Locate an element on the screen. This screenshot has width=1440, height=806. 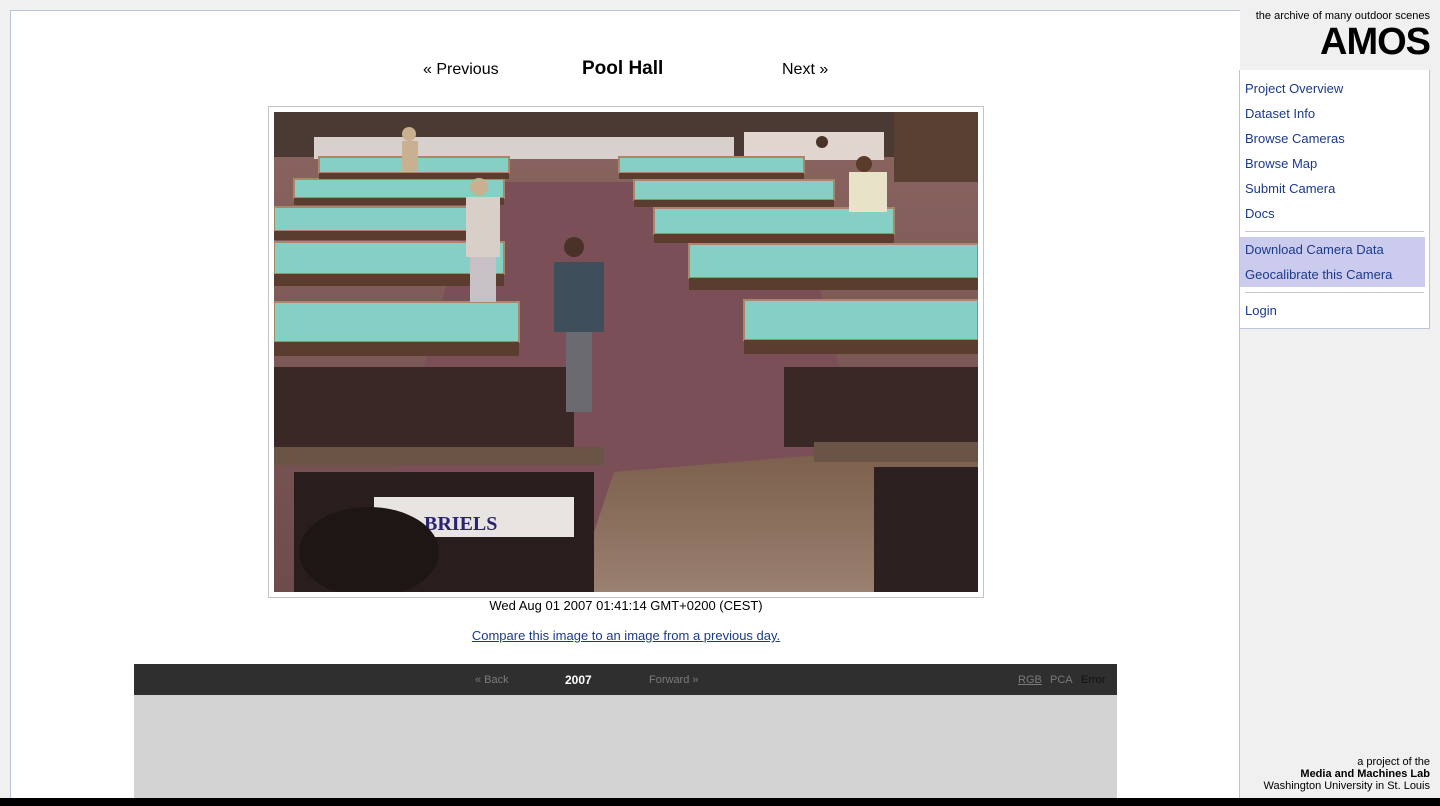
menu-download-camera-data: Download Camera Data is located at coordinates (1314, 249).